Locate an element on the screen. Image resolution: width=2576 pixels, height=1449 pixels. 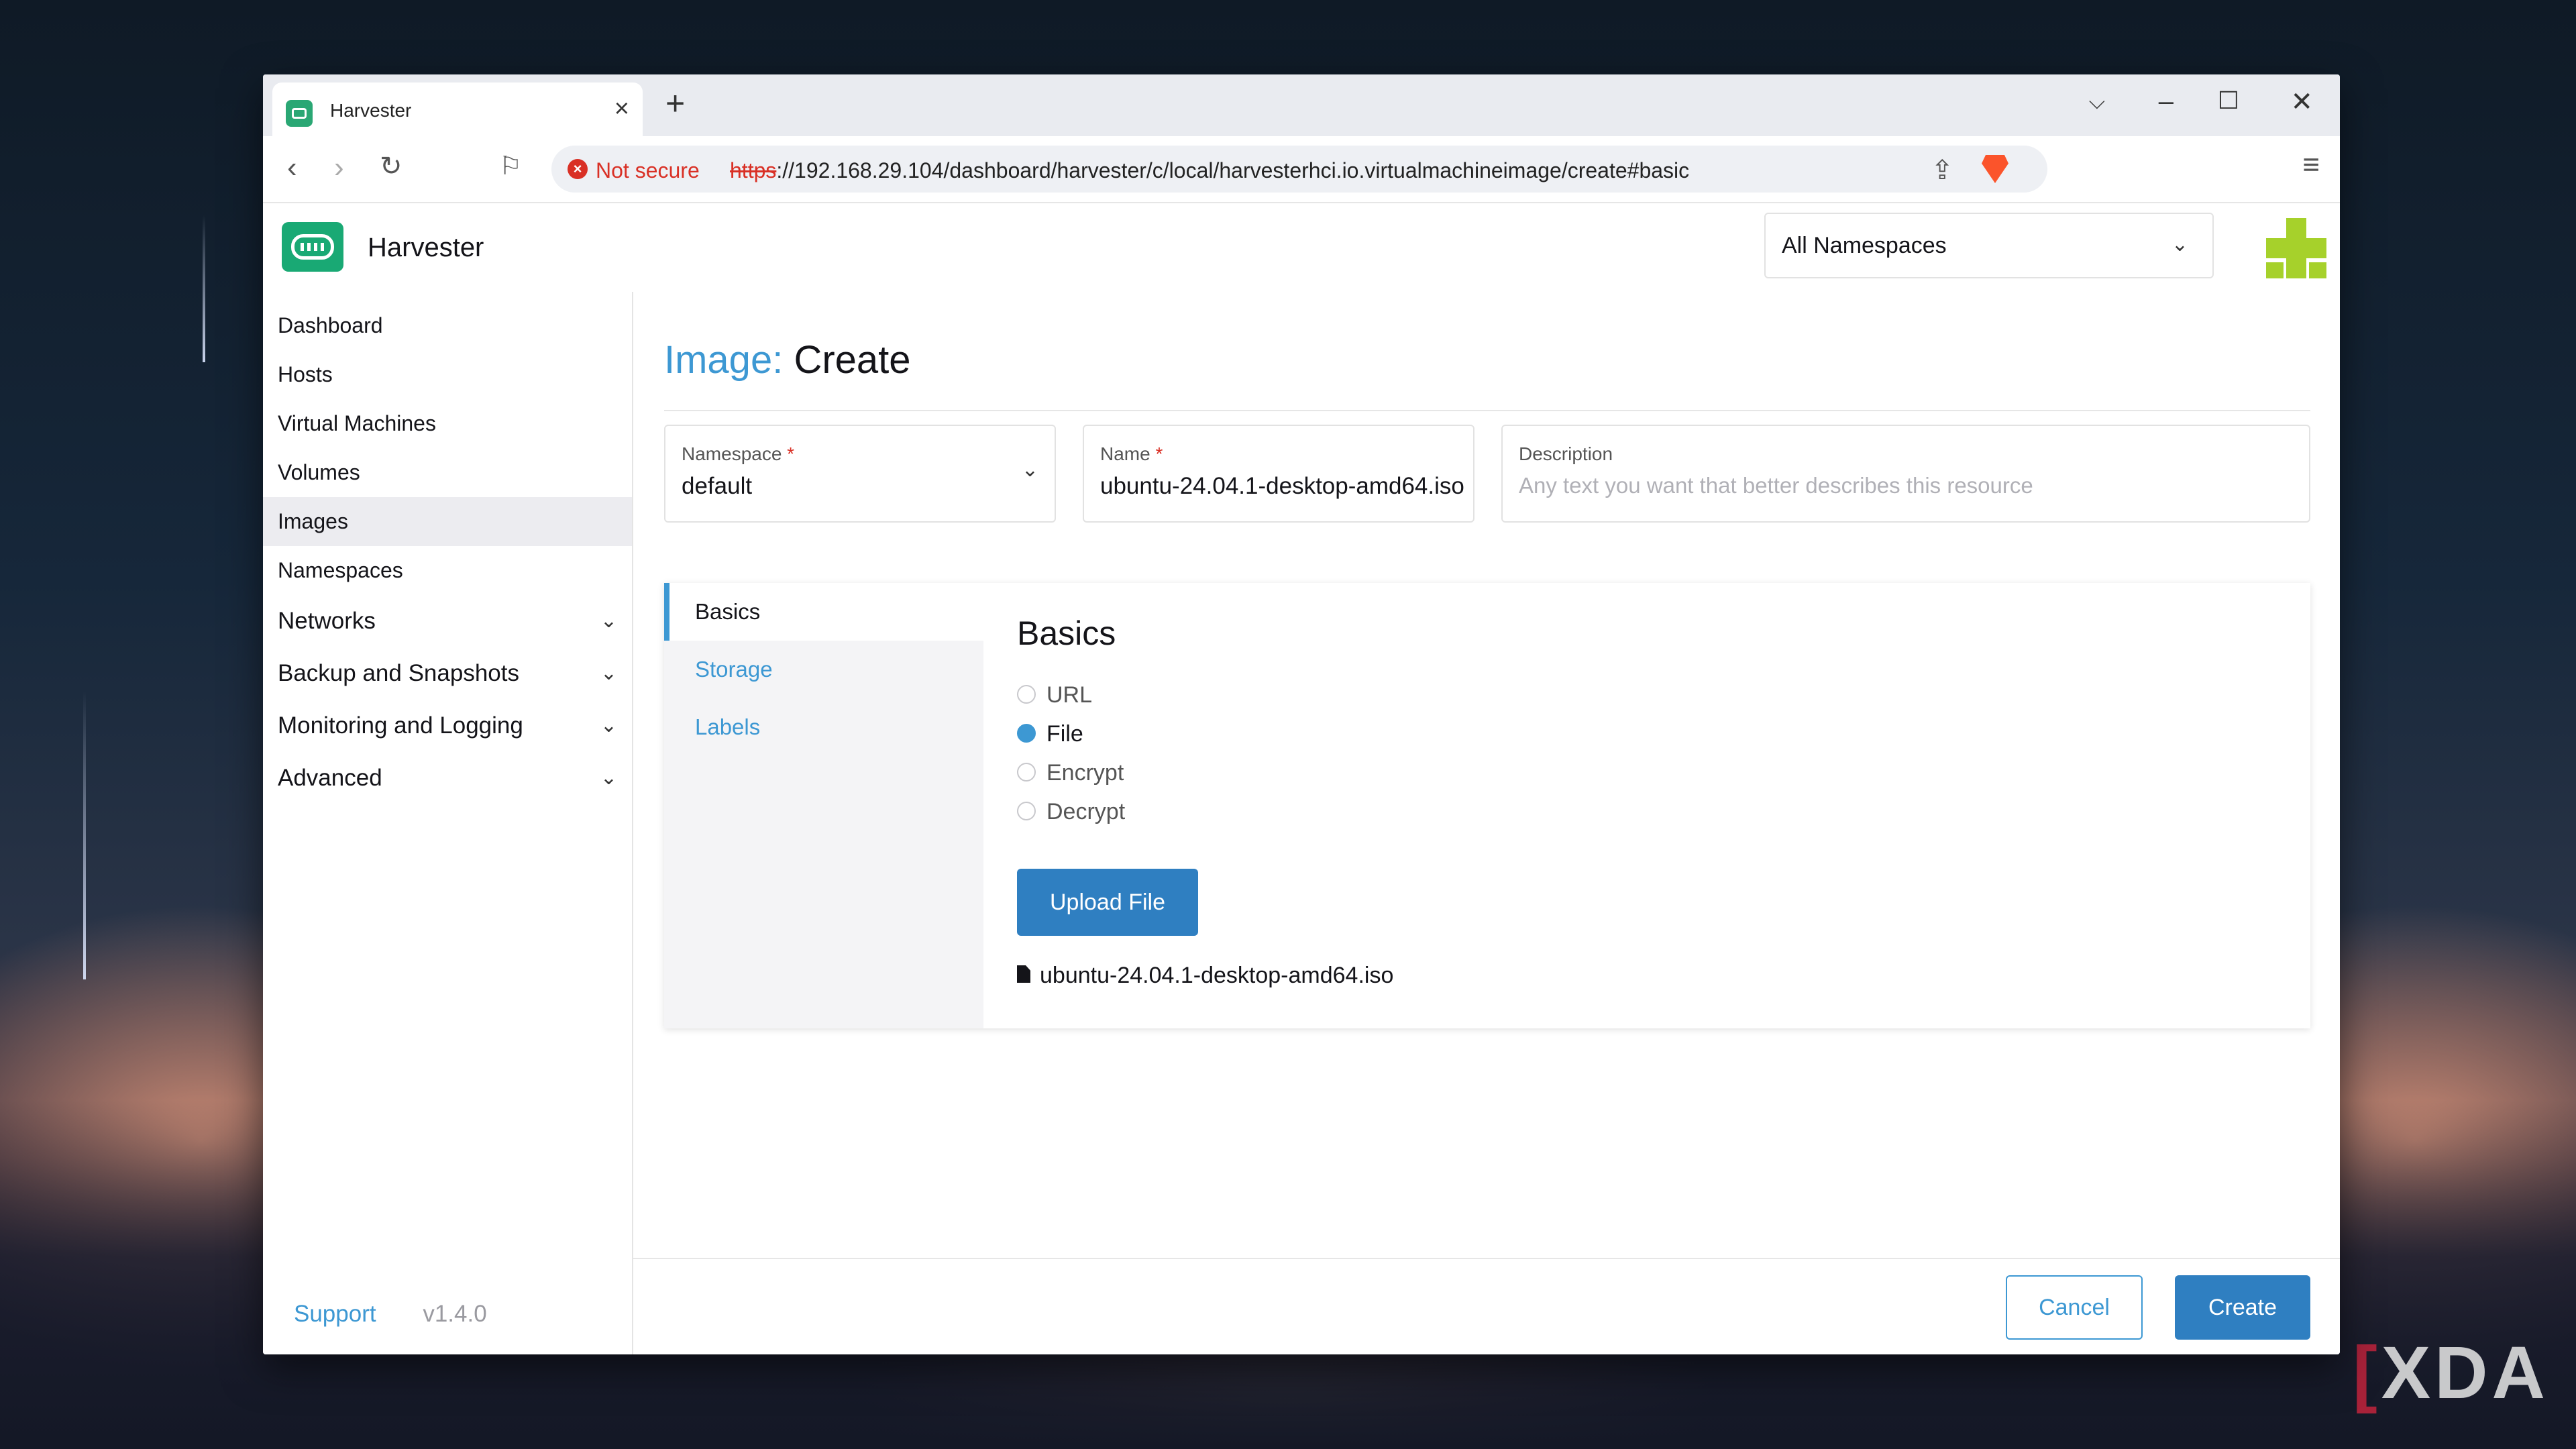
sidebar-group-networks: Networks ⌄ is located at coordinates (447, 621).